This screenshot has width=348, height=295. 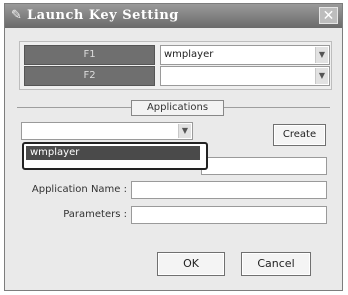 I want to click on key-label-f2: F2, so click(x=89, y=76).